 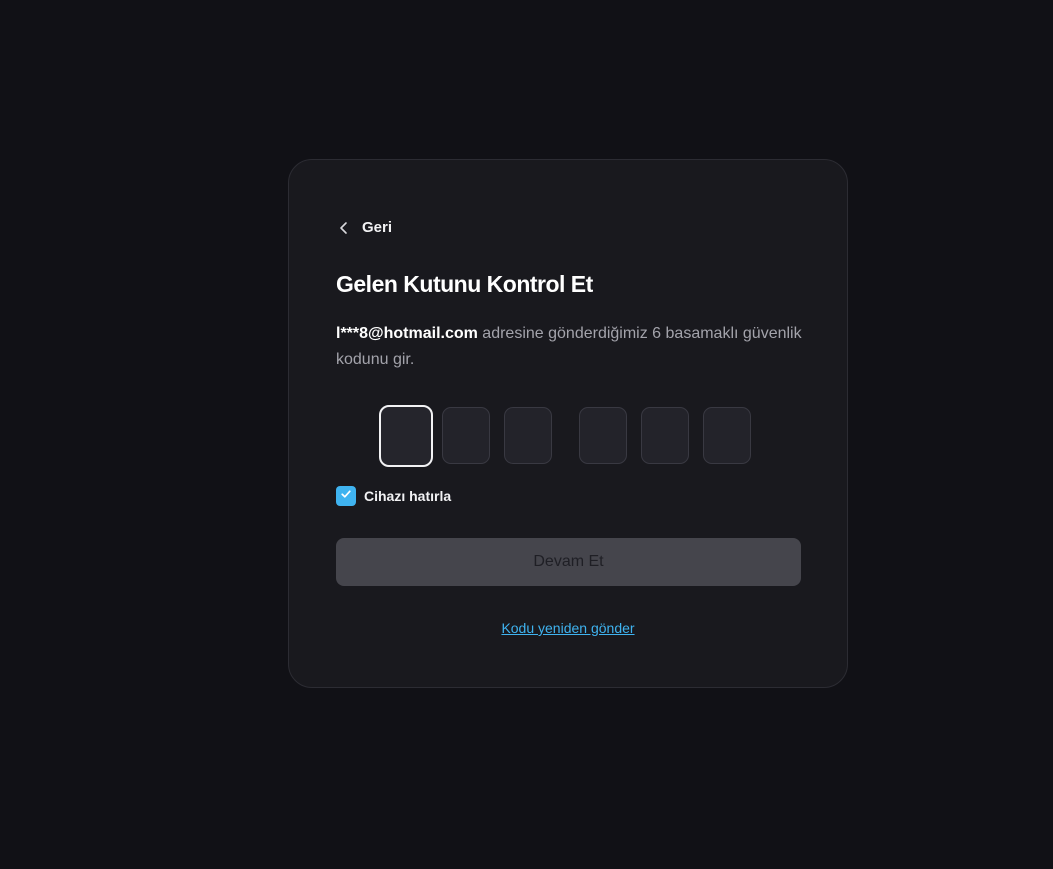 I want to click on remember-device-checkbox: Cihazı hatırla, so click(x=393, y=496).